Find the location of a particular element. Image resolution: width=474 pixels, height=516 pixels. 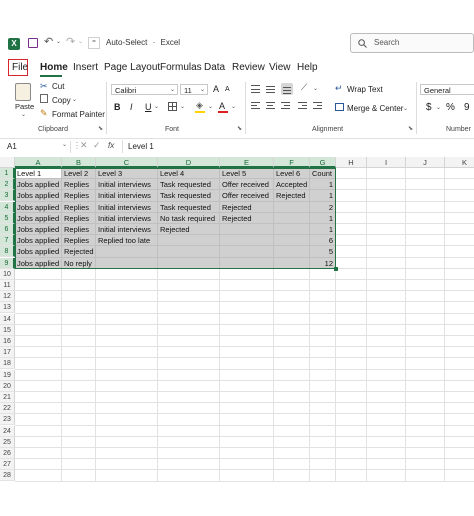

cell-h13 is located at coordinates (351, 308).